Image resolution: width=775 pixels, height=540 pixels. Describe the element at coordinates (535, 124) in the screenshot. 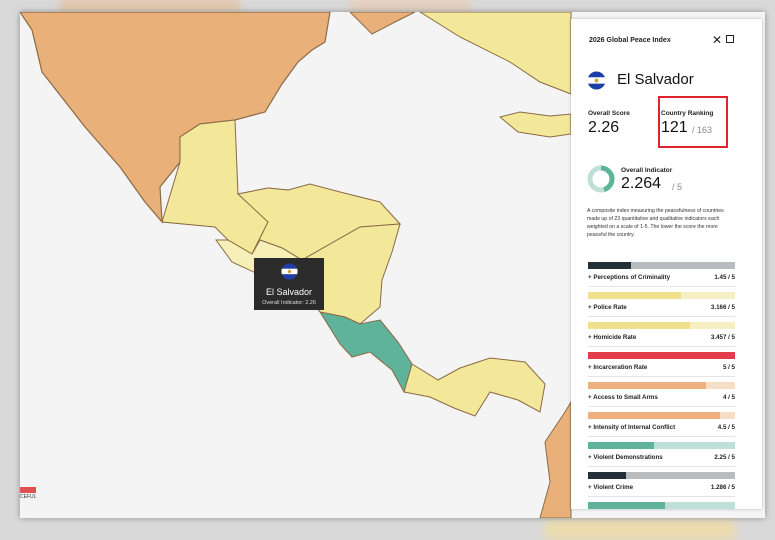

I see `country-island` at that location.